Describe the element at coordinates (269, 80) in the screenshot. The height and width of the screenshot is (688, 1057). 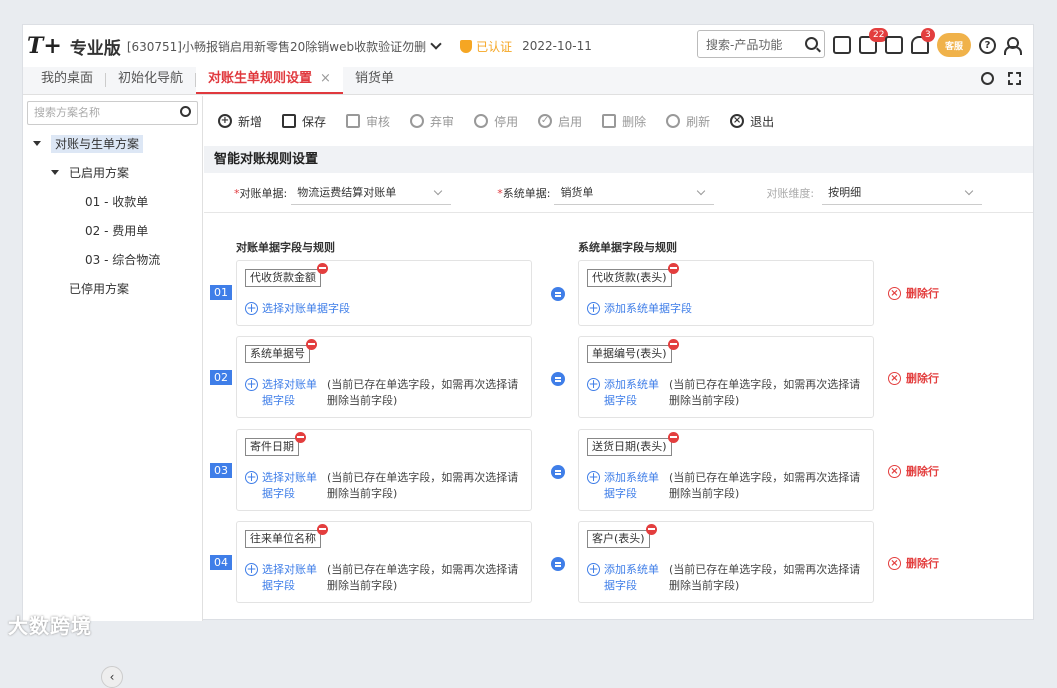
I see `tab-recon-rules: 对账生单规则设置 ×` at that location.